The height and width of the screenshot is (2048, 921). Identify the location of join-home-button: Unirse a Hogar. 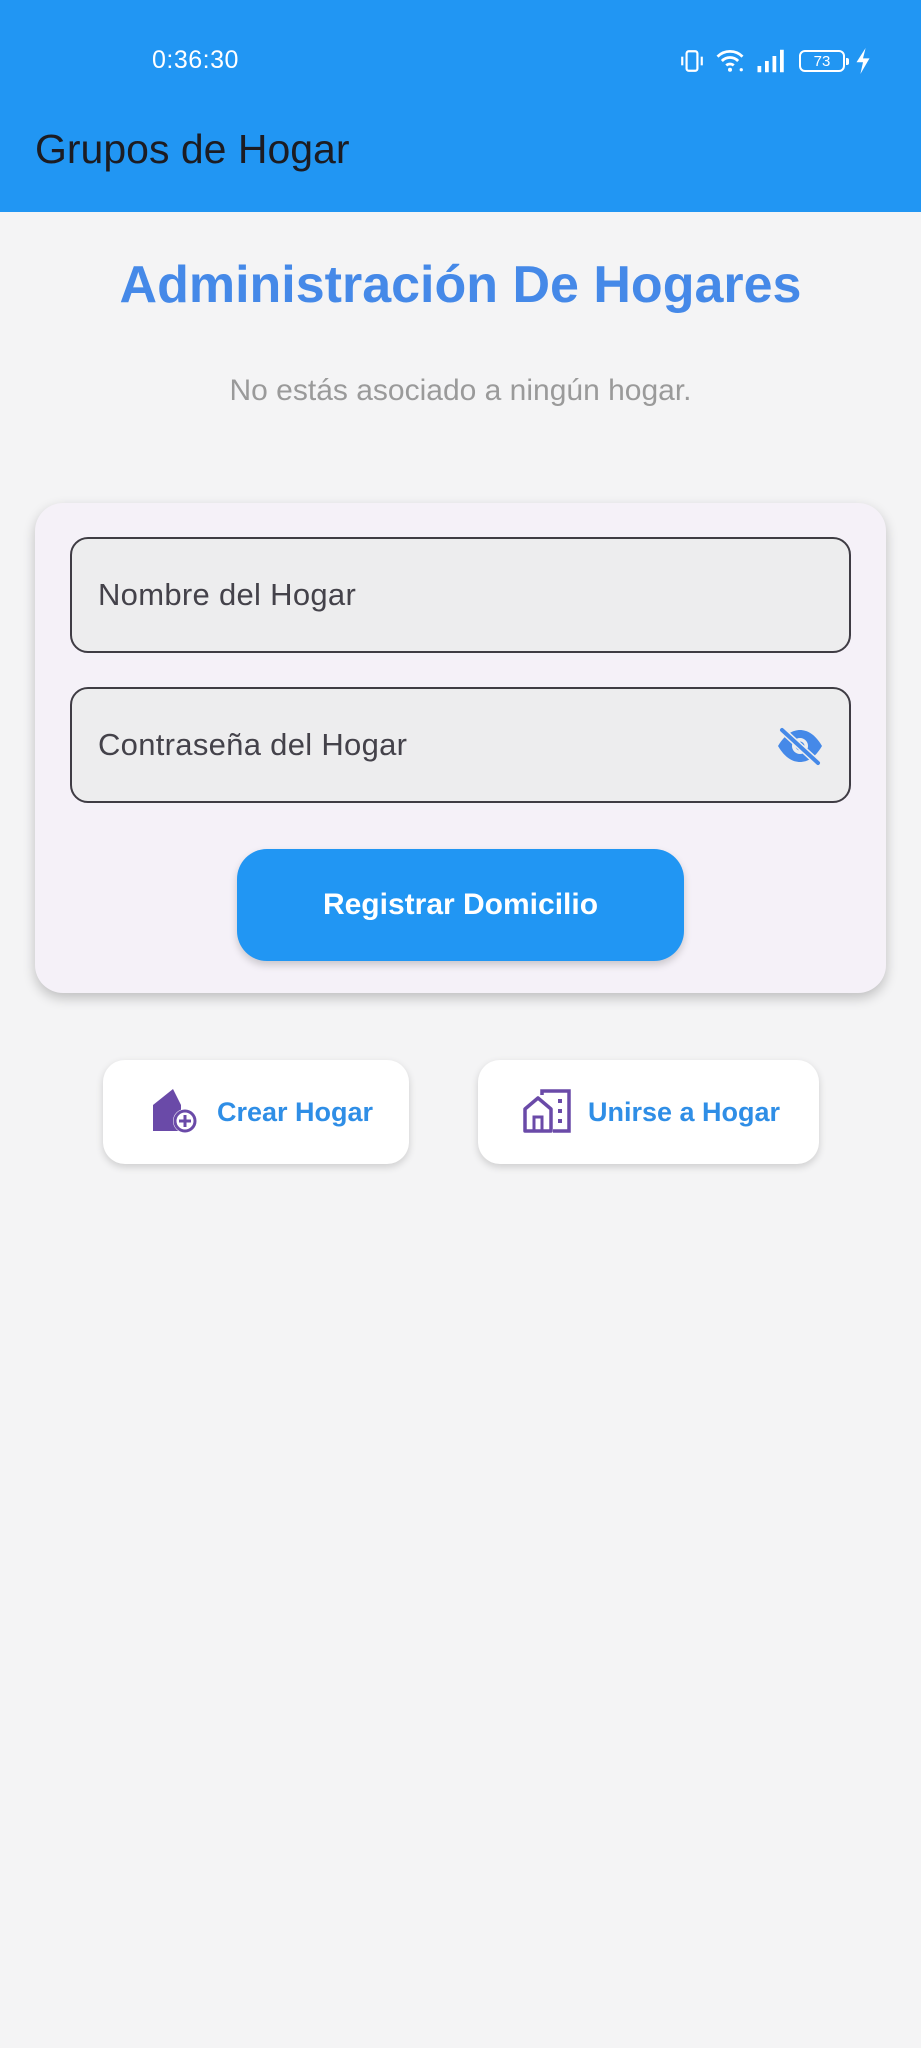
(648, 1112).